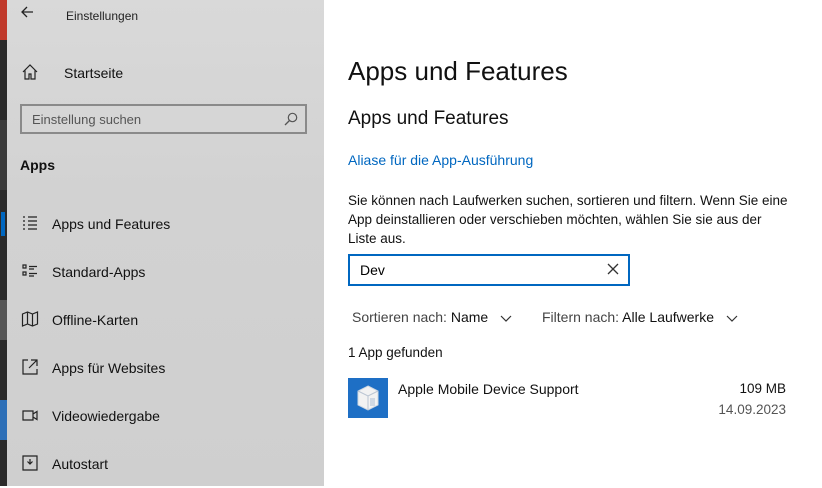  What do you see at coordinates (165, 464) in the screenshot?
I see `sidebar-item-startup: Autostart` at bounding box center [165, 464].